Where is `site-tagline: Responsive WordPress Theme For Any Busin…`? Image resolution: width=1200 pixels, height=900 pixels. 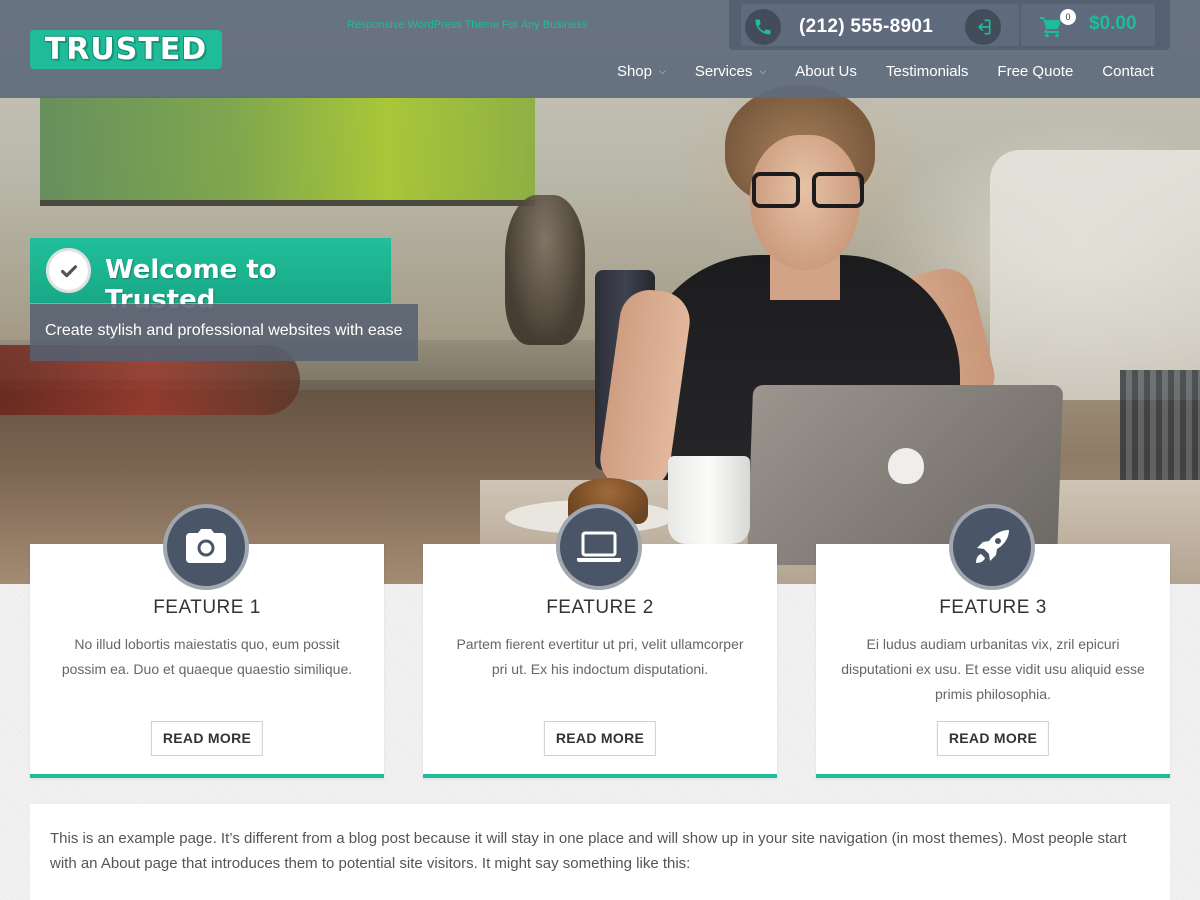 site-tagline: Responsive WordPress Theme For Any Busin… is located at coordinates (467, 25).